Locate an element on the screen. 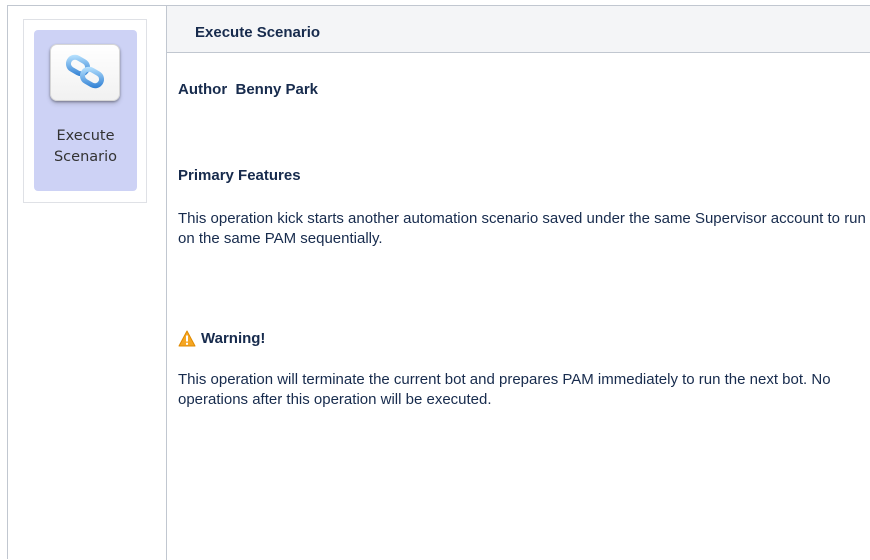 The height and width of the screenshot is (560, 870). chain-link-icon is located at coordinates (85, 72).